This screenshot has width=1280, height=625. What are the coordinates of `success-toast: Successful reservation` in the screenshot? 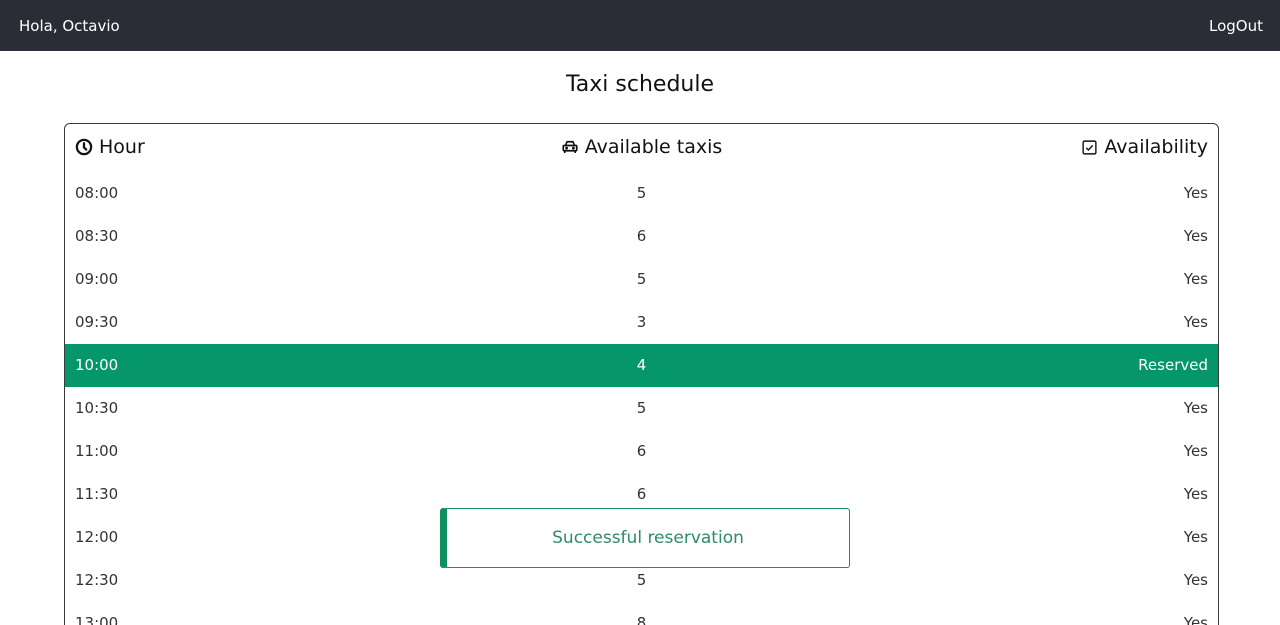 It's located at (645, 538).